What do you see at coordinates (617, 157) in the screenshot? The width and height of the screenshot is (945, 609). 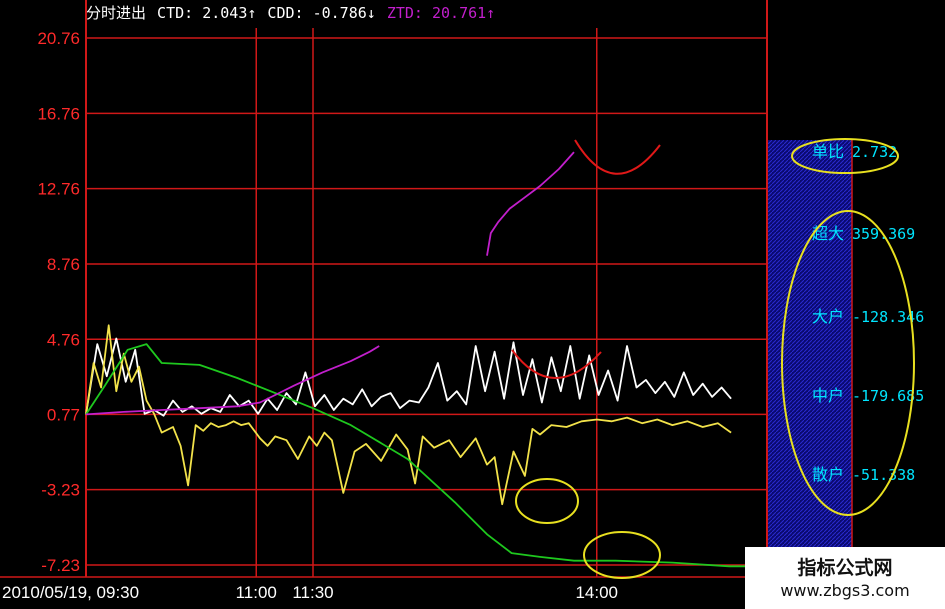 I see `highlight-arc-upper` at bounding box center [617, 157].